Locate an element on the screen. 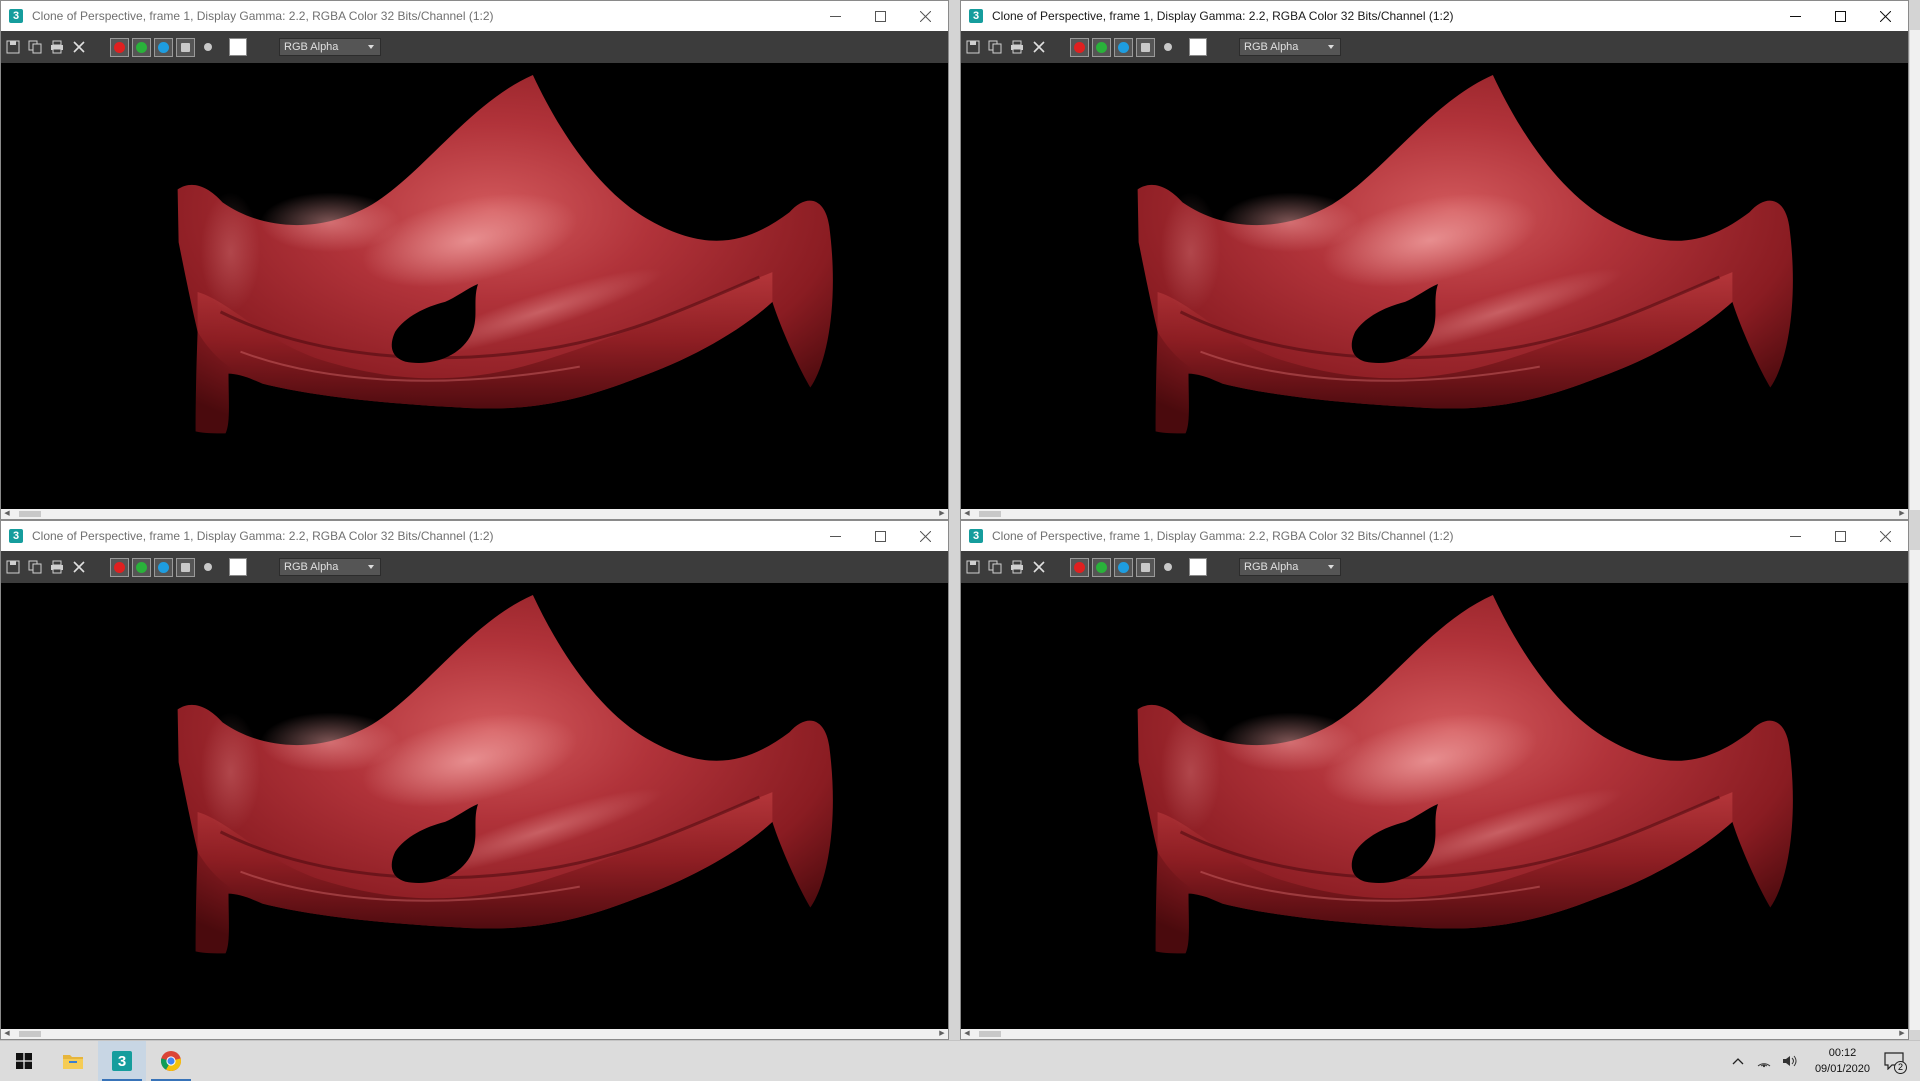  network-button is located at coordinates (1764, 1061).